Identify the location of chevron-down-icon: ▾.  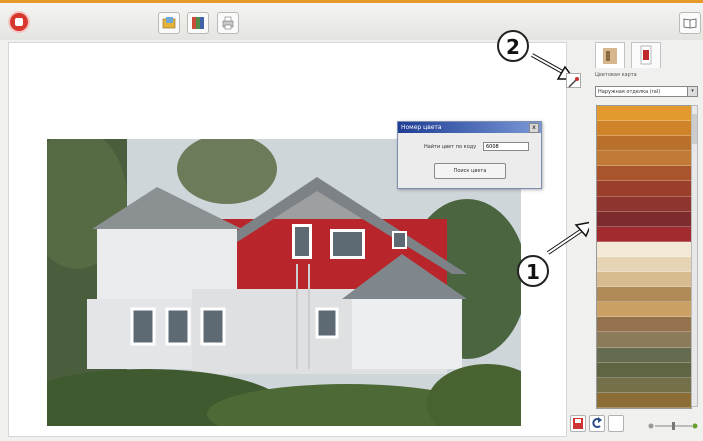
(692, 91).